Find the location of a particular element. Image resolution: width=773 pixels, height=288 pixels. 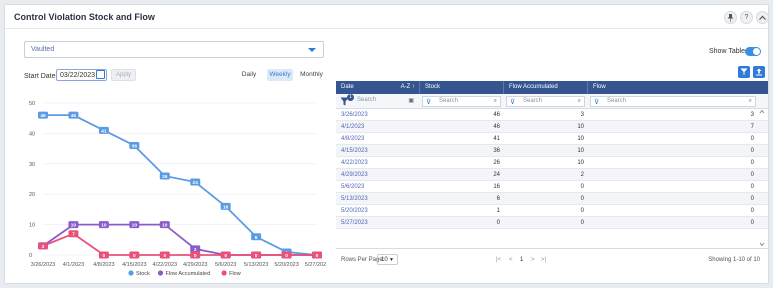

prev-page-icon: < is located at coordinates (511, 260).